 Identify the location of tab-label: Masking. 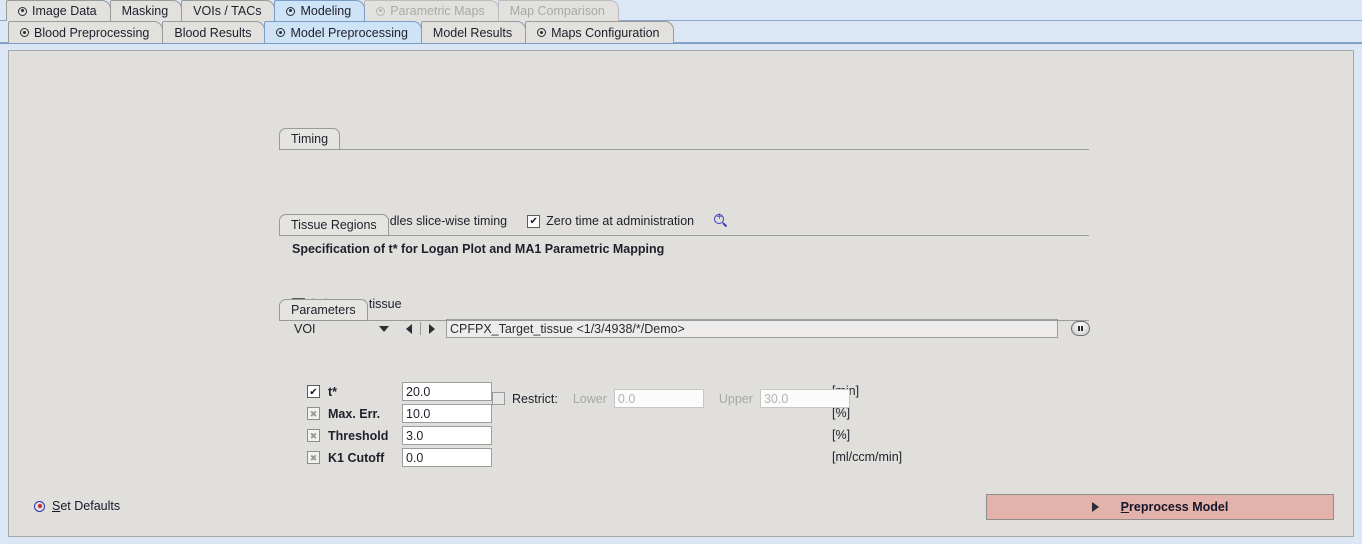
(145, 11).